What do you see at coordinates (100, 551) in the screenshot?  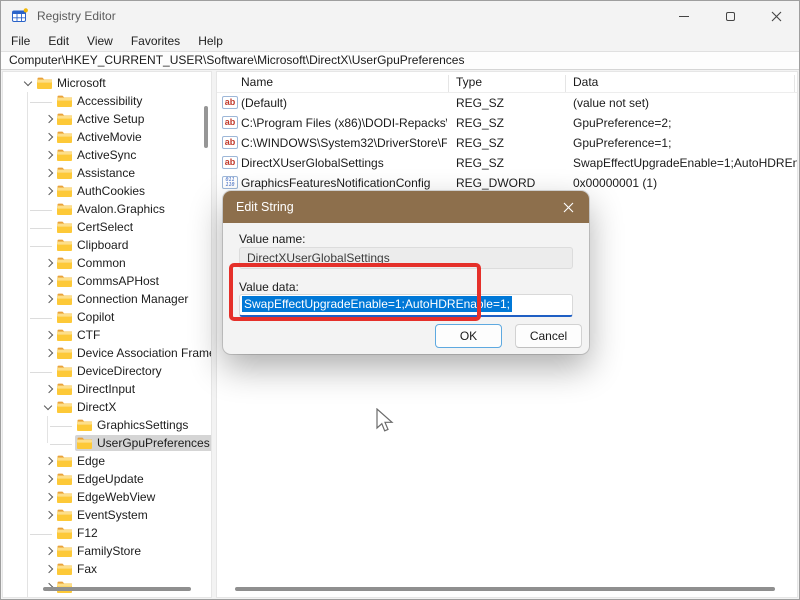 I see `tree-item-content: FamilyStore` at bounding box center [100, 551].